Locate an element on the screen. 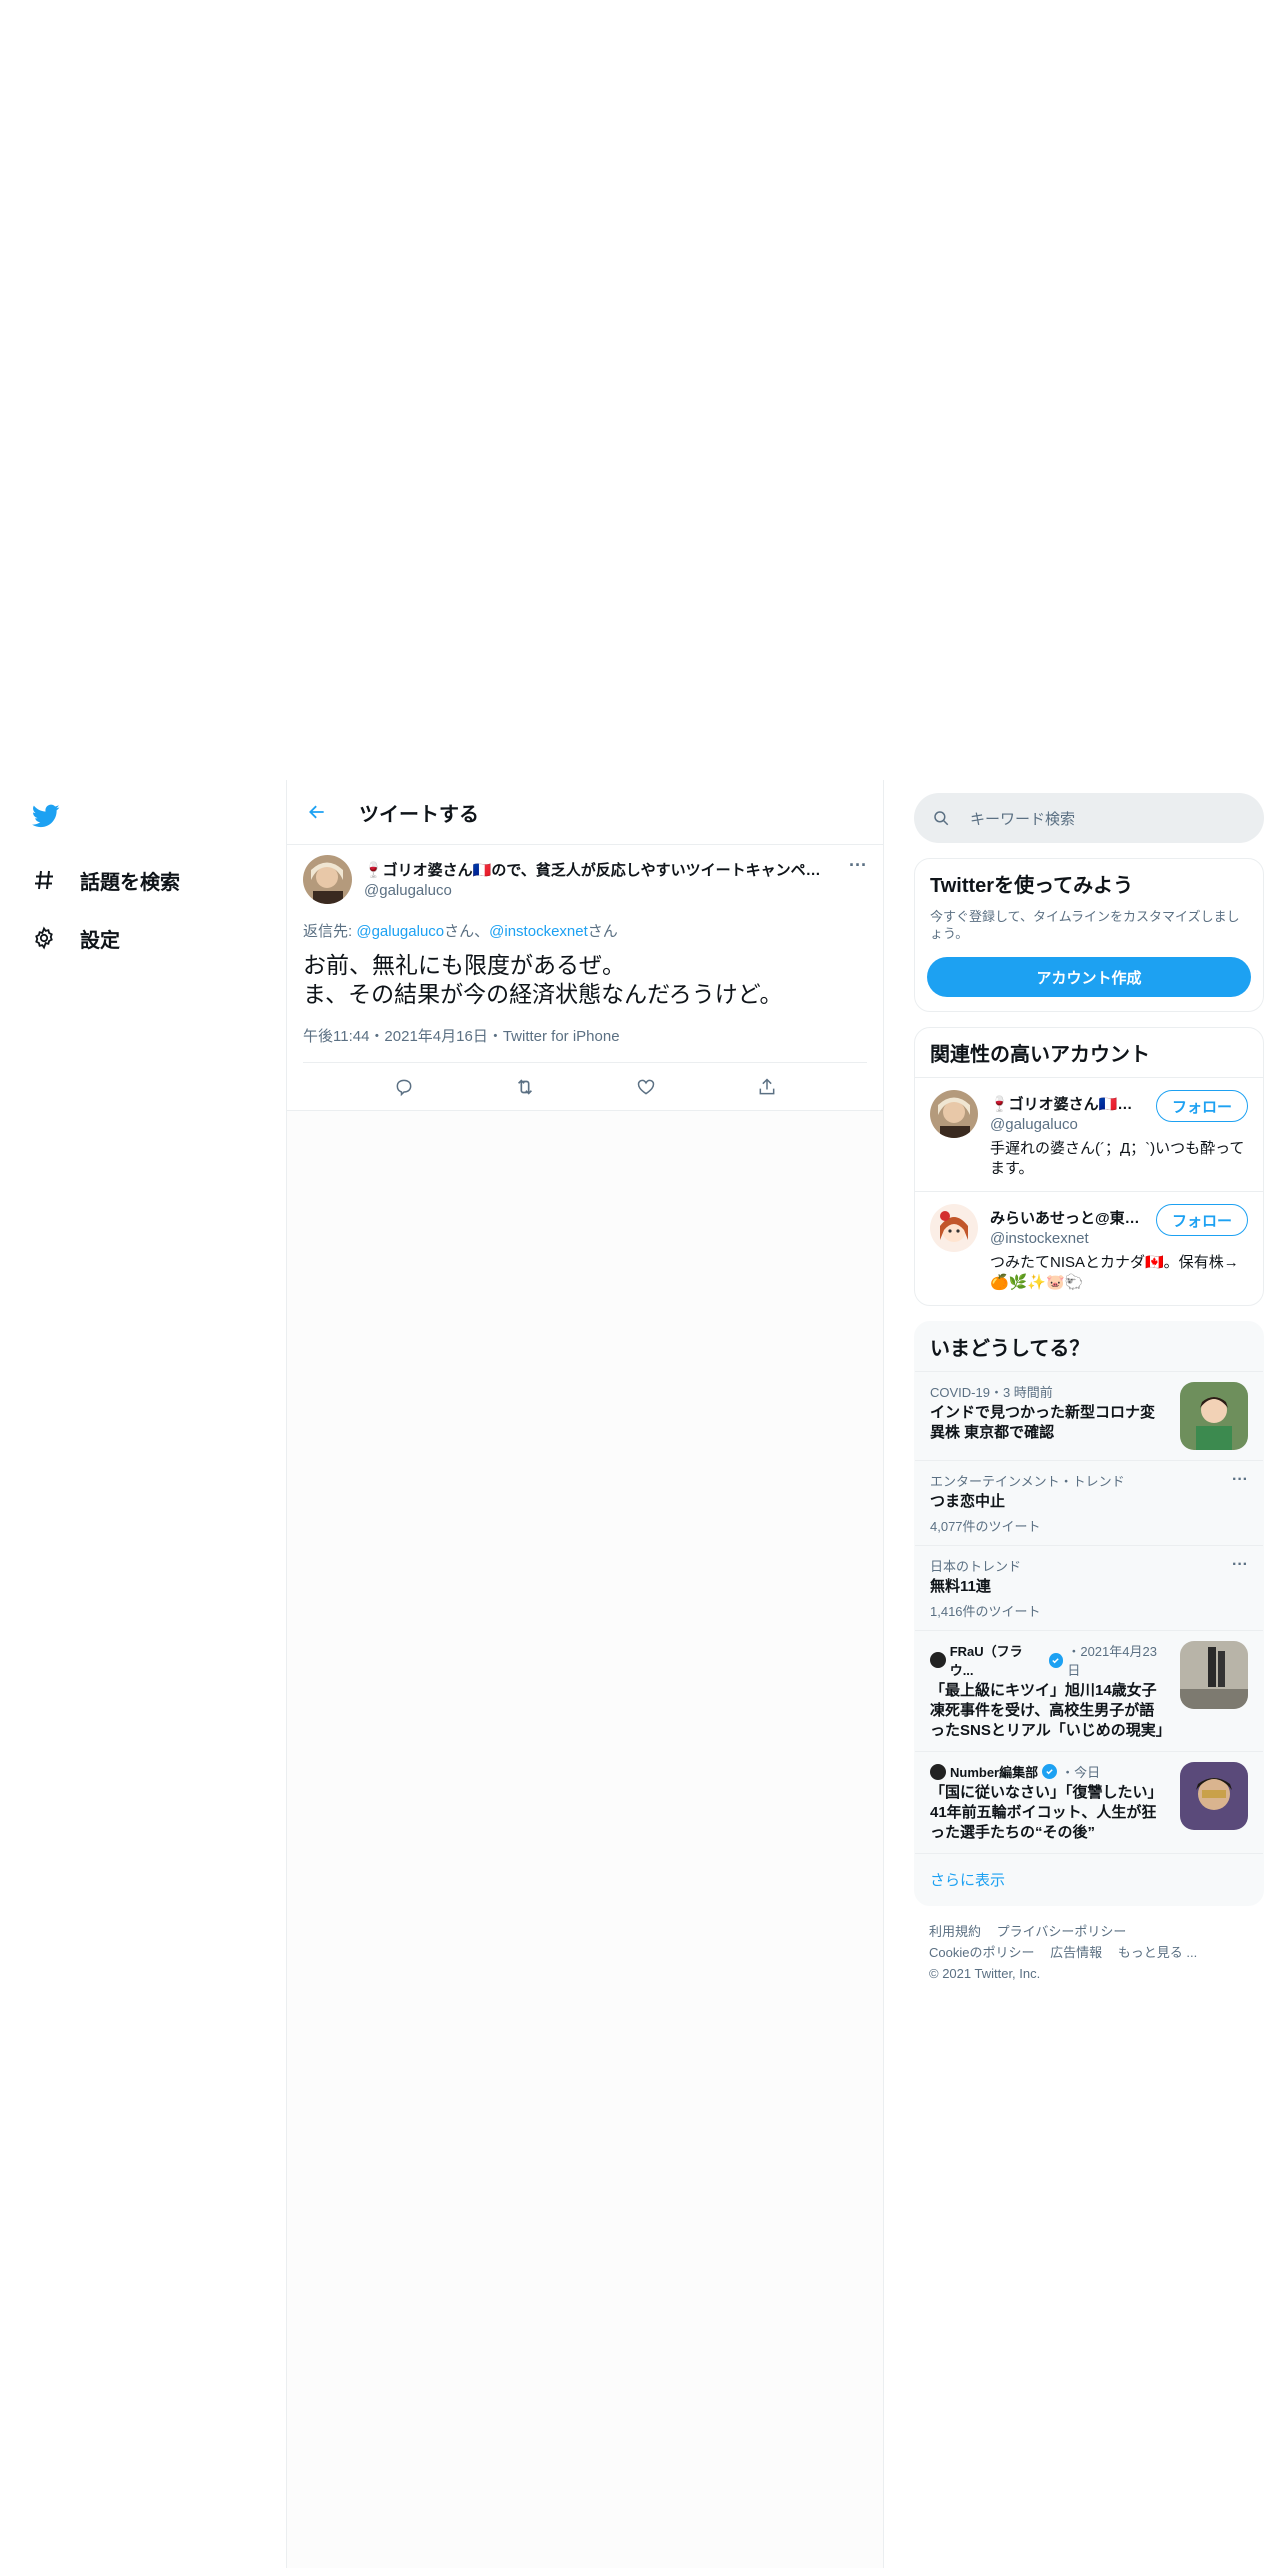 This screenshot has width=1284, height=2568. retweet-button is located at coordinates (525, 1087).